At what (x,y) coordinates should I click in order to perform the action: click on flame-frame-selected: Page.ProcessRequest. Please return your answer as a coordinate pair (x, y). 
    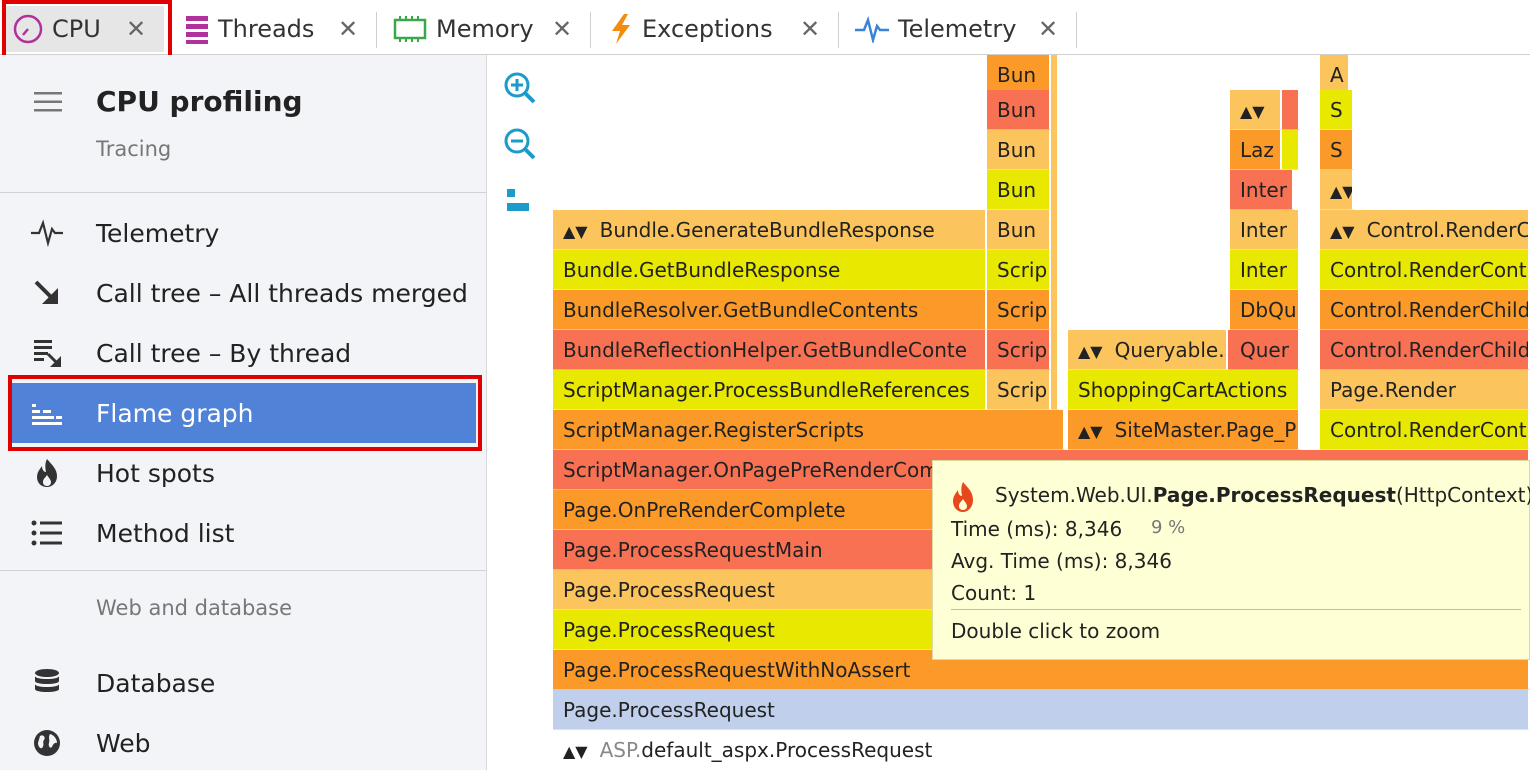
    Looking at the image, I should click on (1041, 710).